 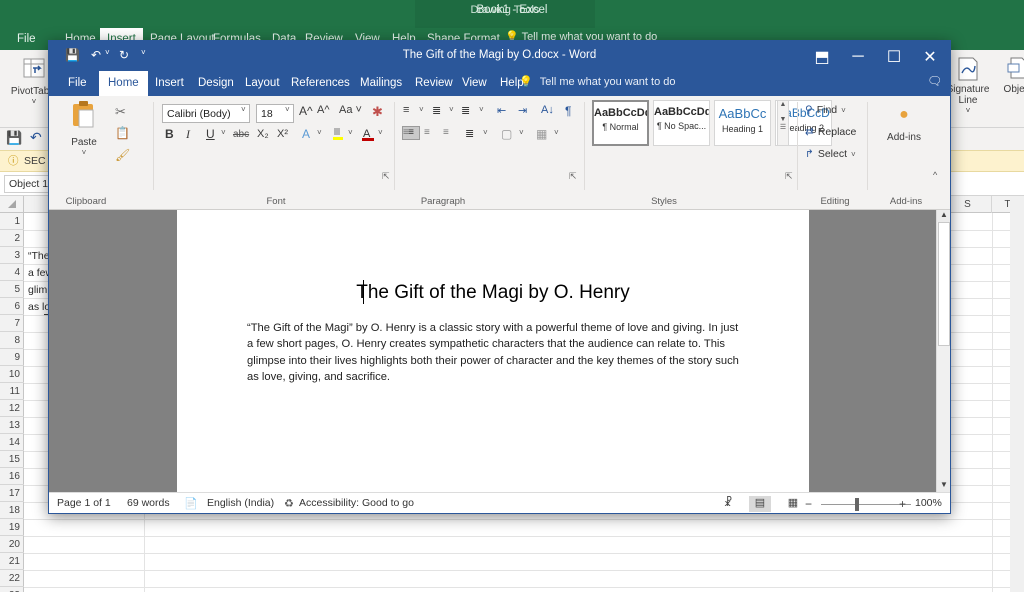 What do you see at coordinates (858, 57) in the screenshot?
I see `minimize-icon: ─` at bounding box center [858, 57].